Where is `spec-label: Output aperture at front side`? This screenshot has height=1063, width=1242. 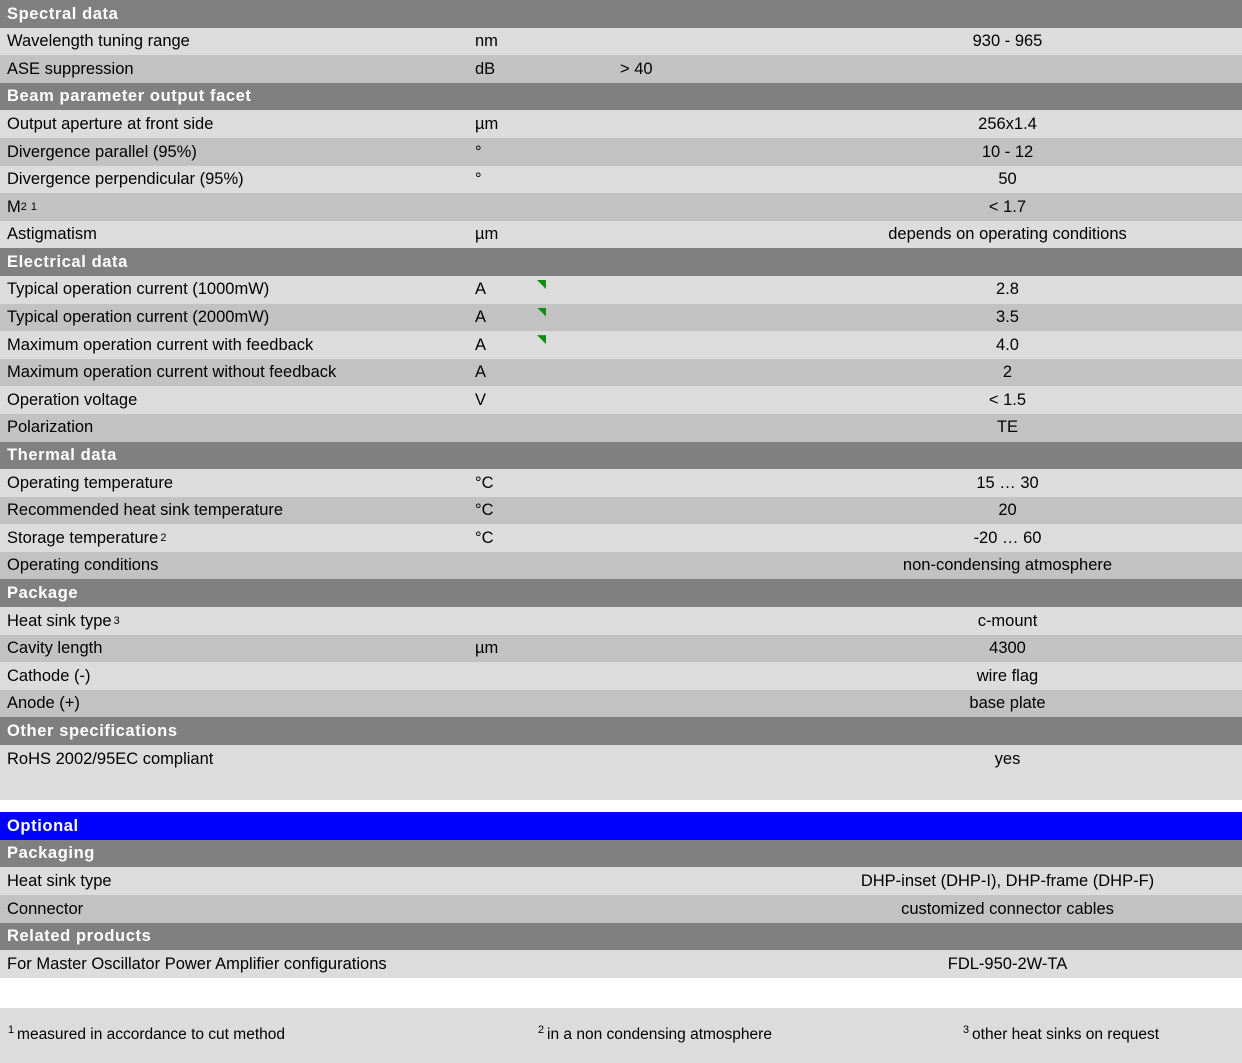 spec-label: Output aperture at front side is located at coordinates (110, 123).